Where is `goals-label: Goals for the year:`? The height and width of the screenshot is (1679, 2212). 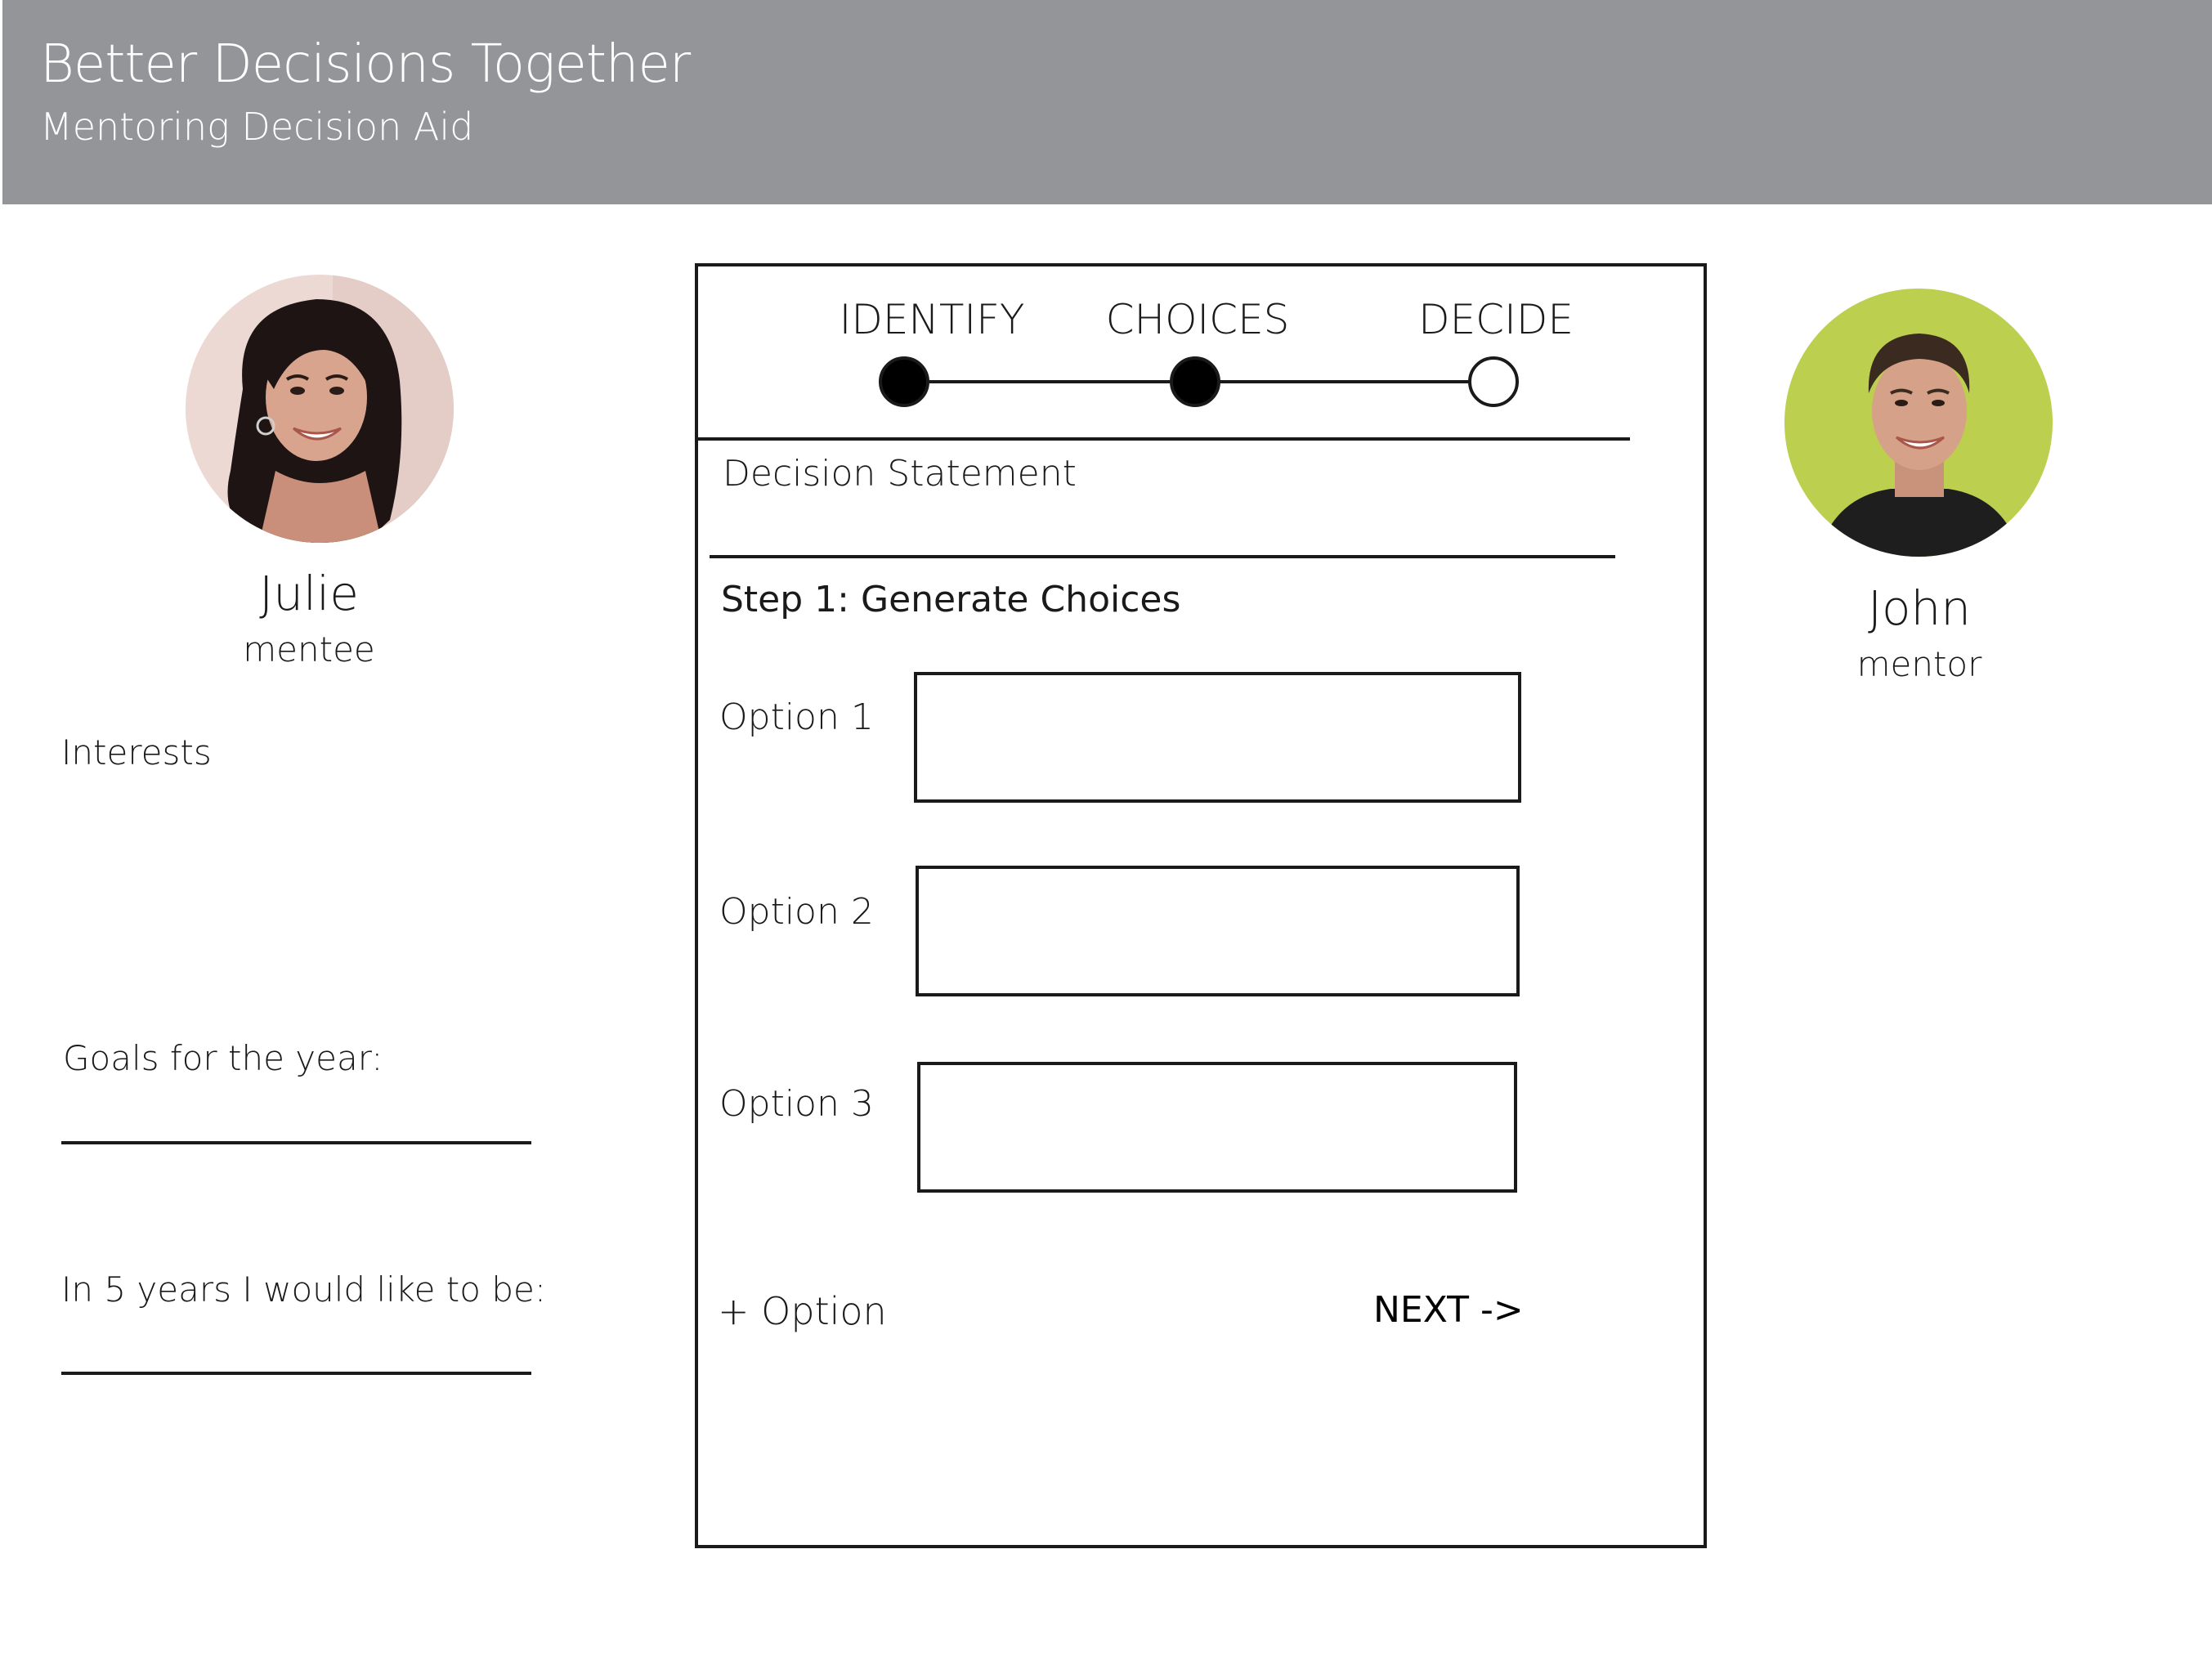
goals-label: Goals for the year: is located at coordinates (223, 1058).